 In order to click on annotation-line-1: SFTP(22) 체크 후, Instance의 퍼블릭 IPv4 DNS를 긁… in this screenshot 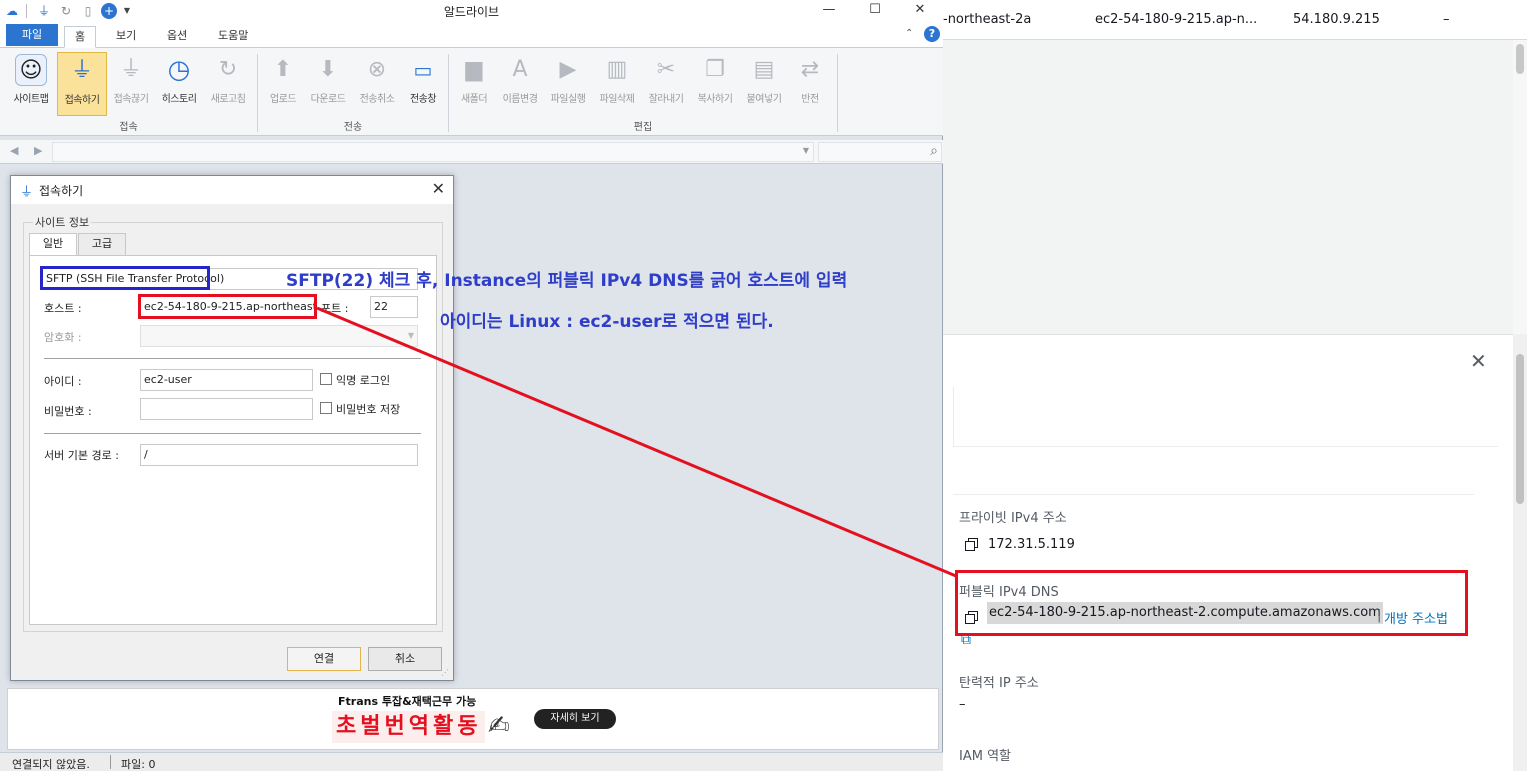, I will do `click(567, 281)`.